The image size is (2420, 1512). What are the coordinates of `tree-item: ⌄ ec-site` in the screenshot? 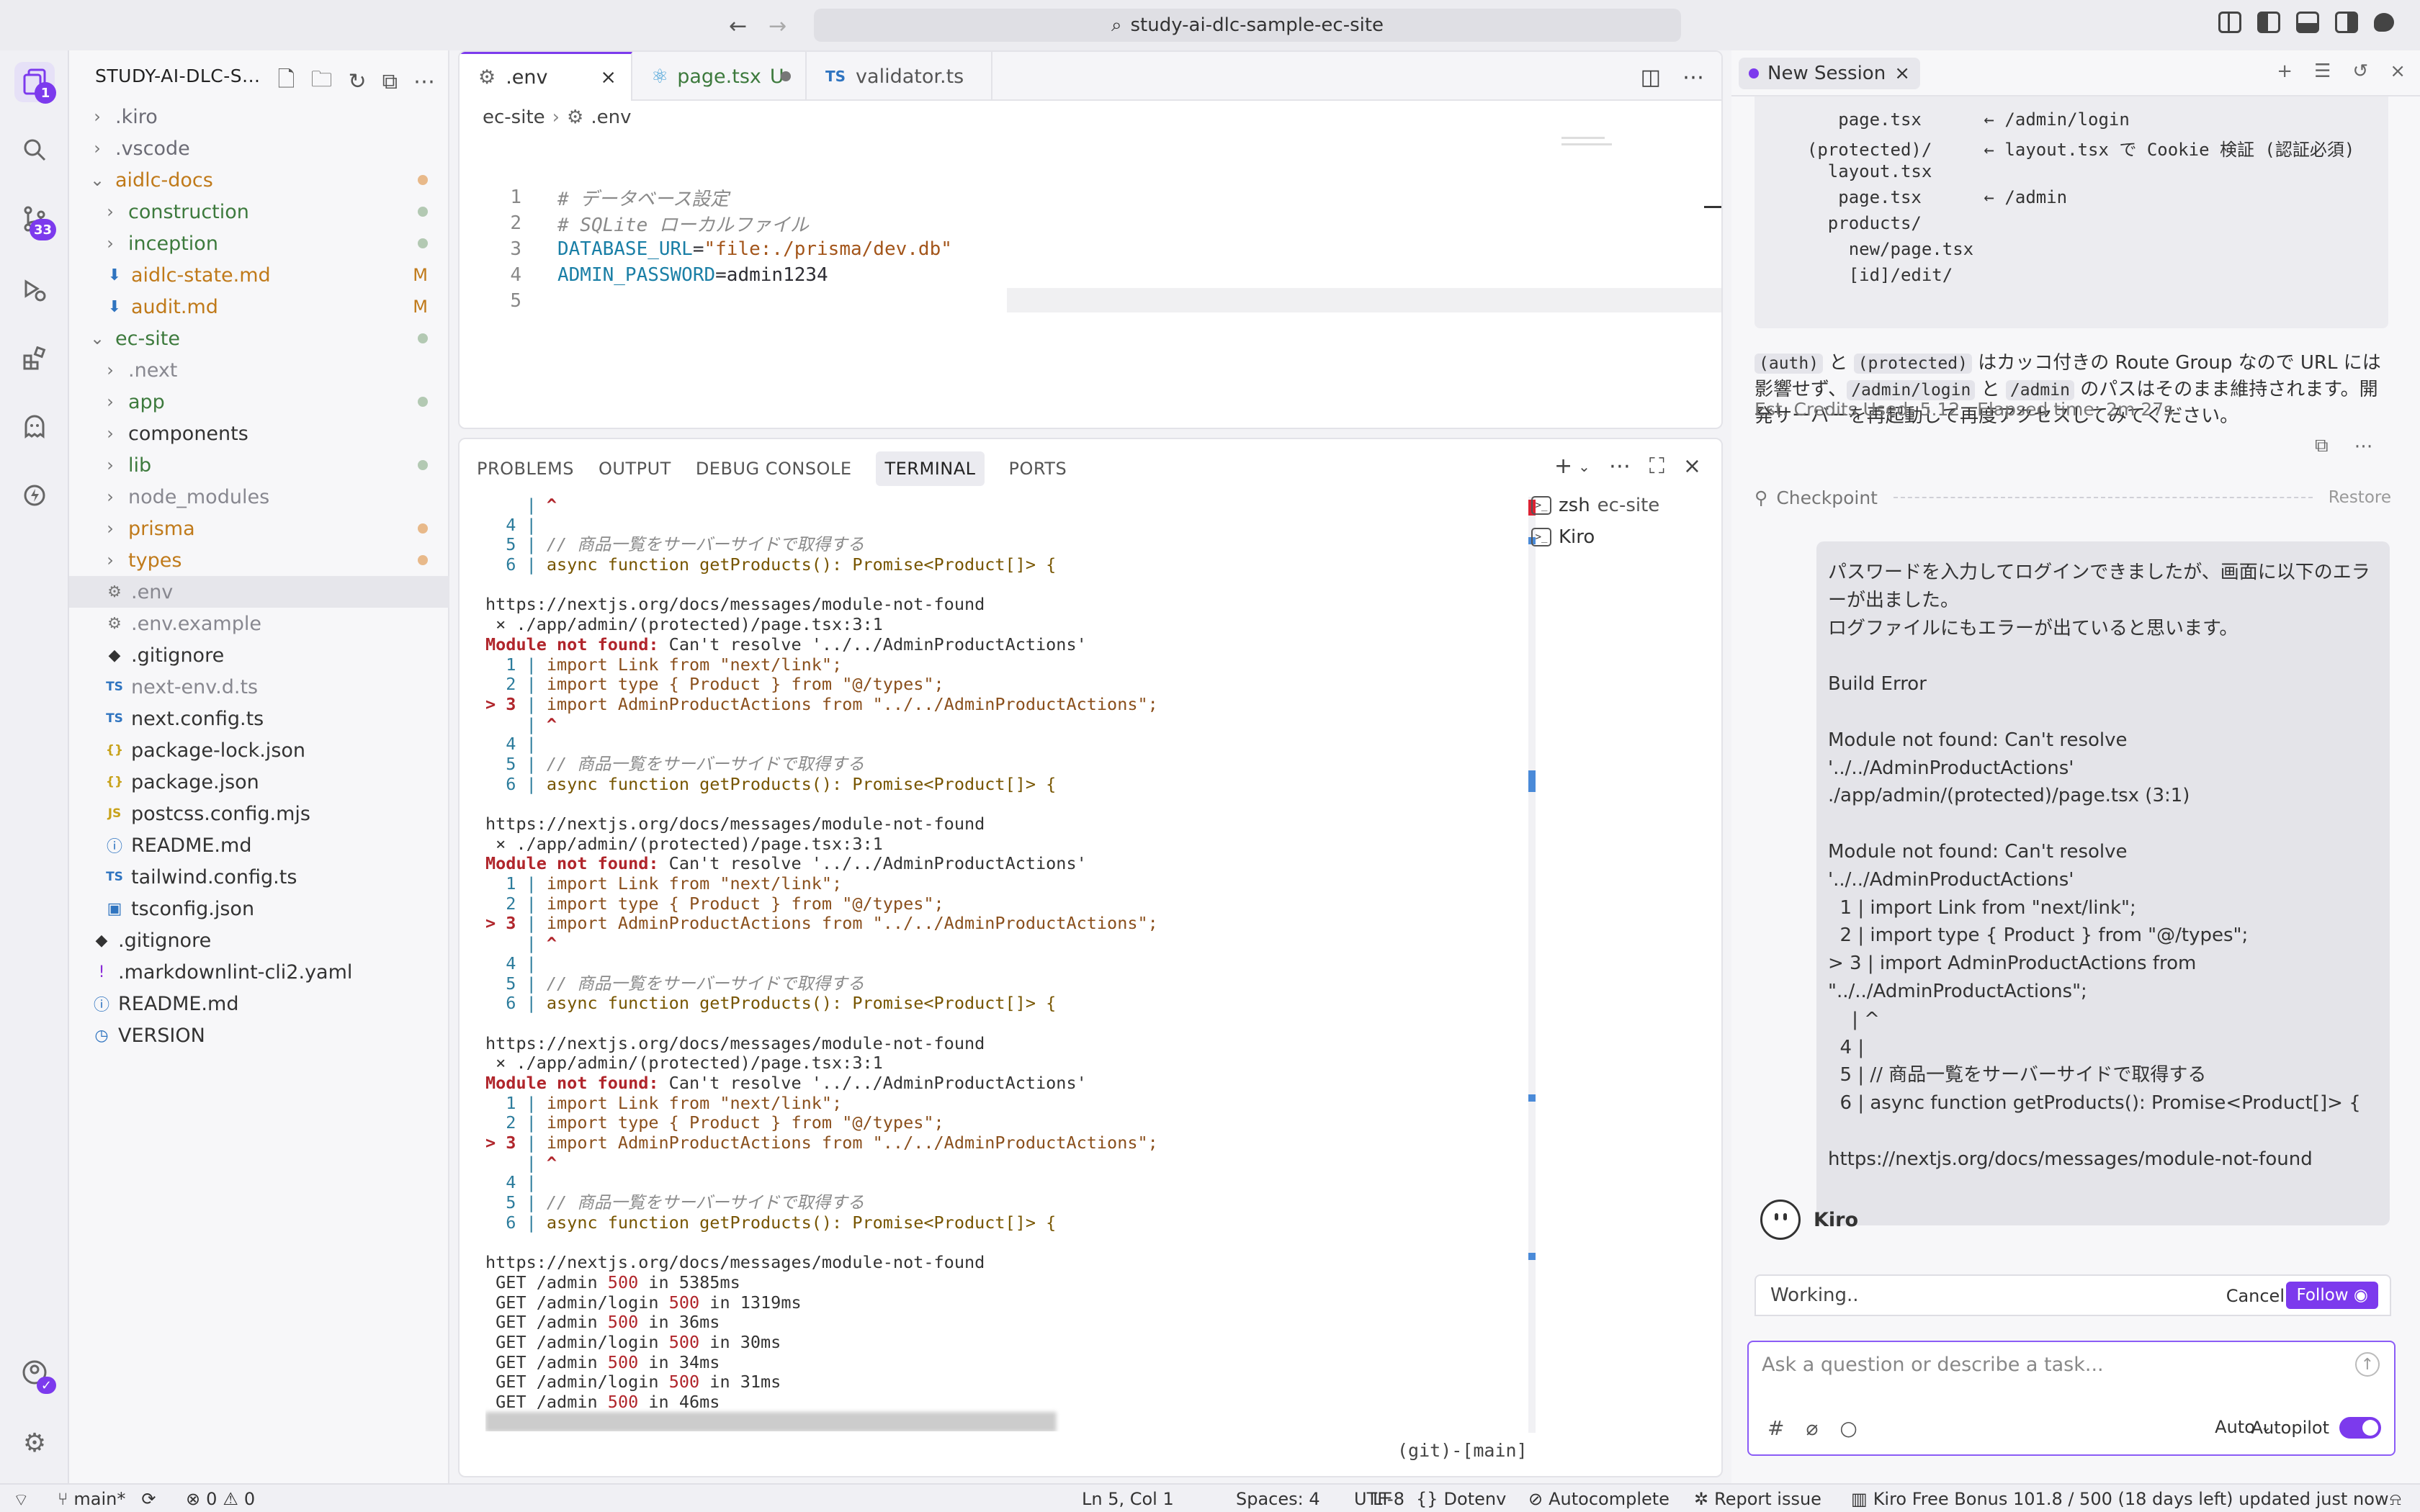 It's located at (259, 338).